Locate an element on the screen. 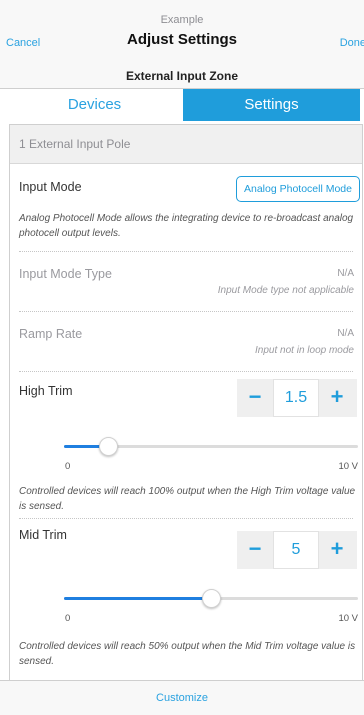  input-mode-label: Input Mode is located at coordinates (50, 187).